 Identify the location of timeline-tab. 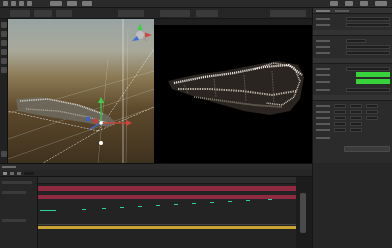
(9, 167).